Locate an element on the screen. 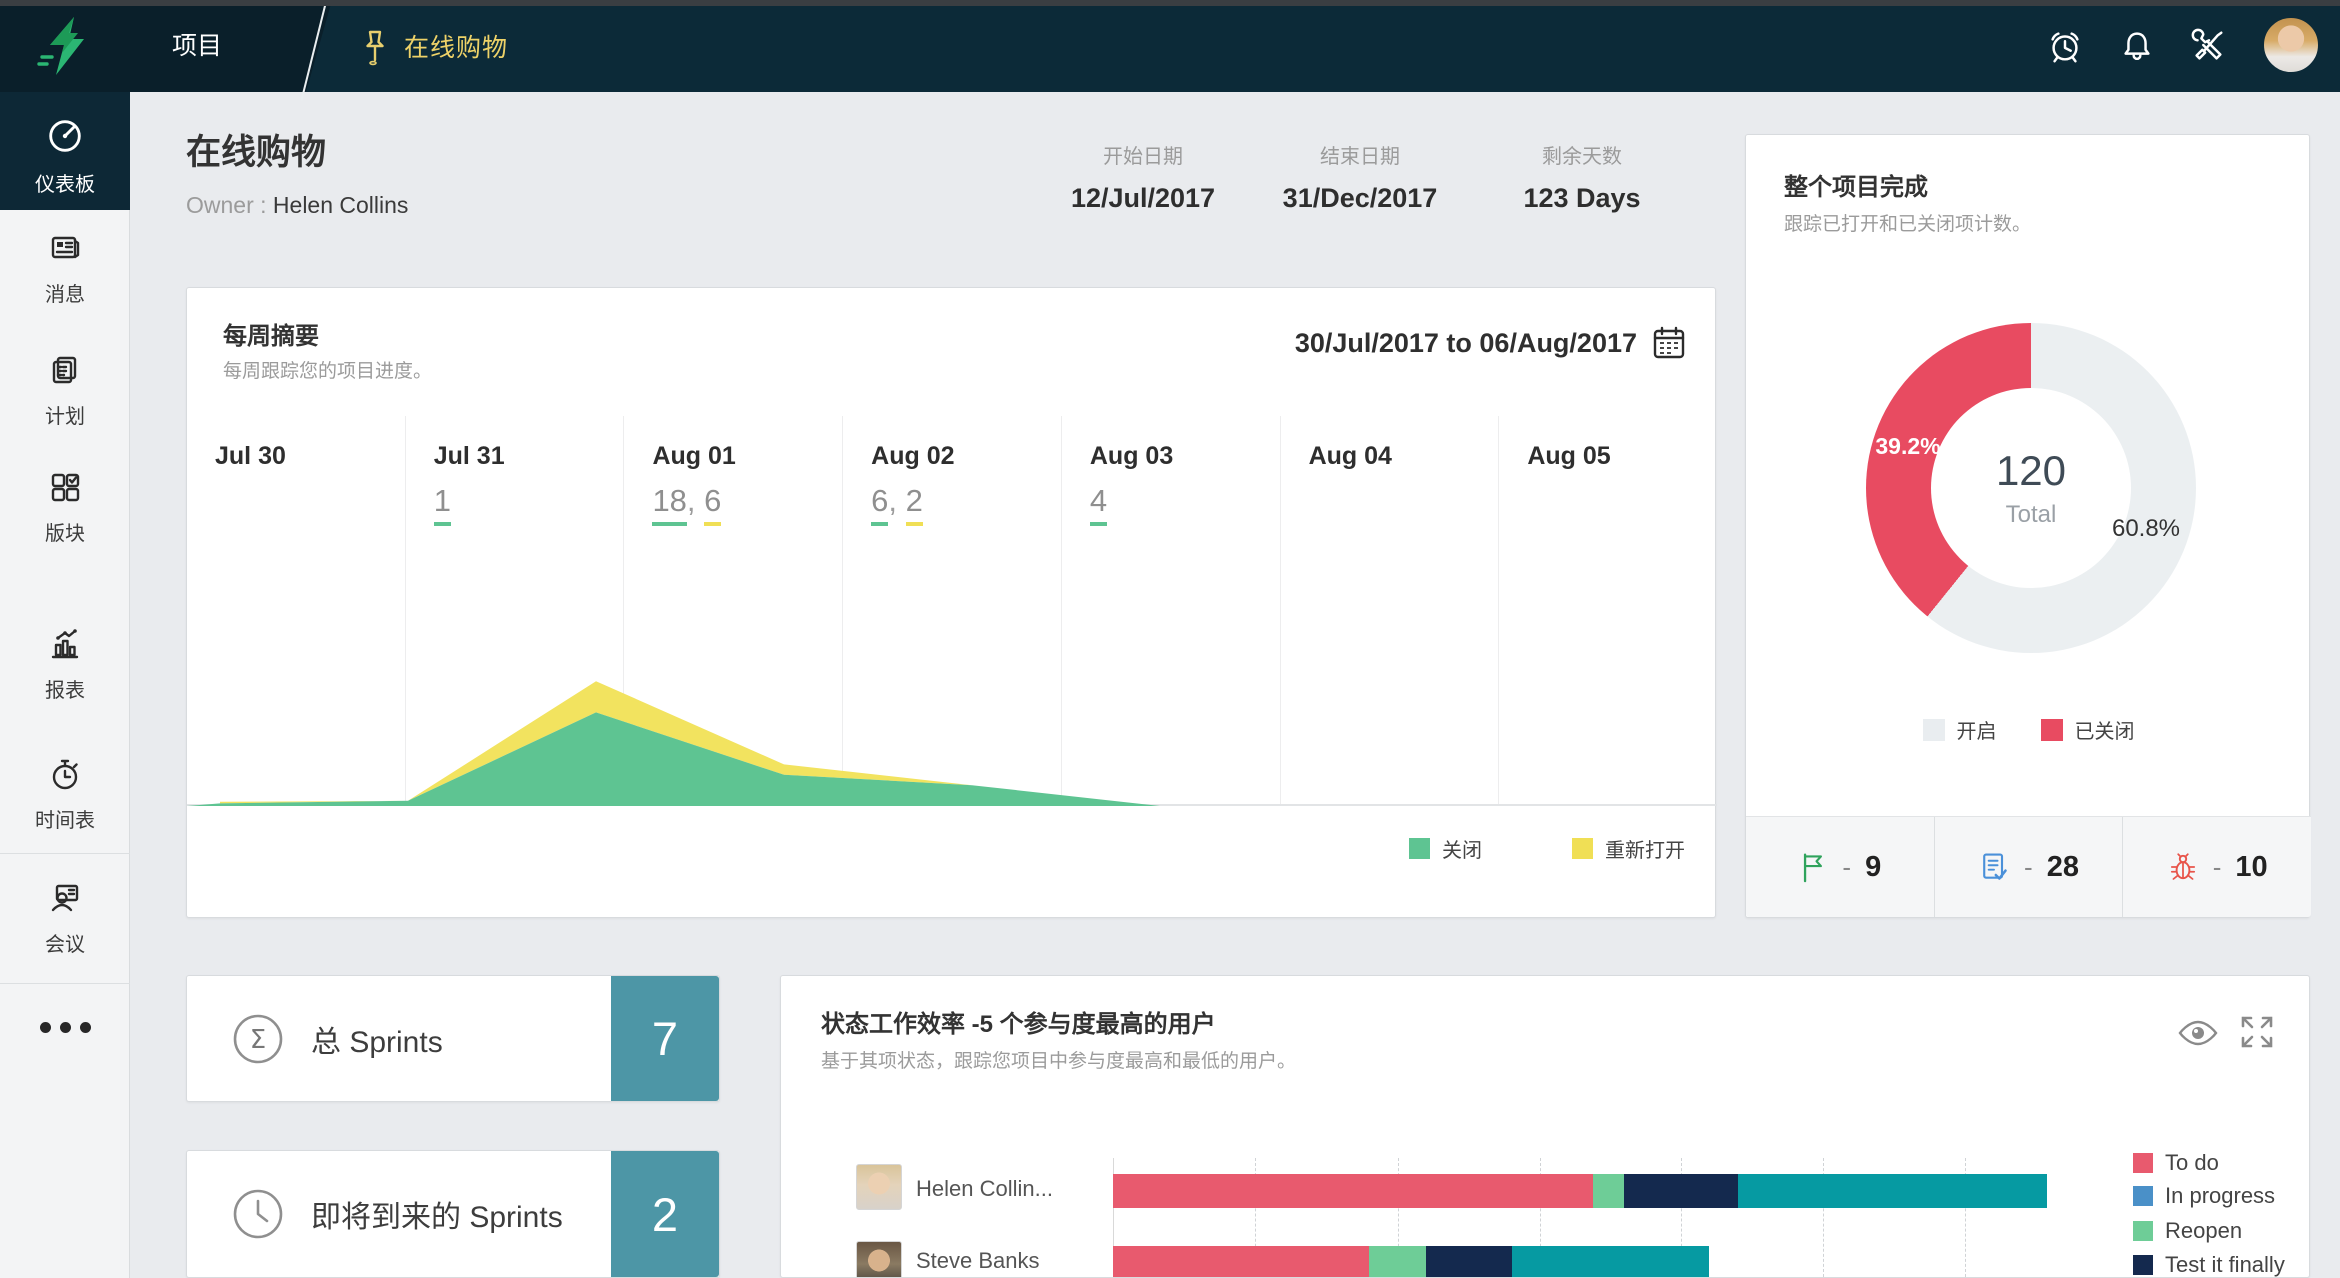 This screenshot has width=2340, height=1278. legend-label: 重新打开 is located at coordinates (1645, 851).